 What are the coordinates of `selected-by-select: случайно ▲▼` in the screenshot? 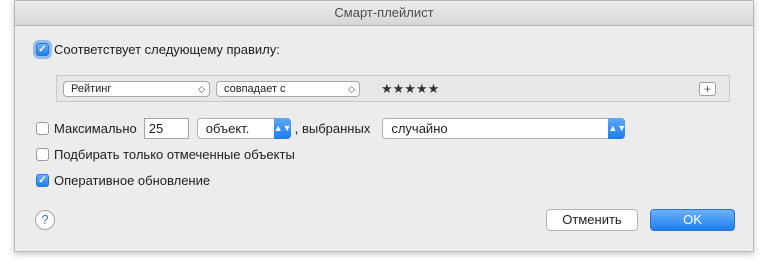 It's located at (504, 128).